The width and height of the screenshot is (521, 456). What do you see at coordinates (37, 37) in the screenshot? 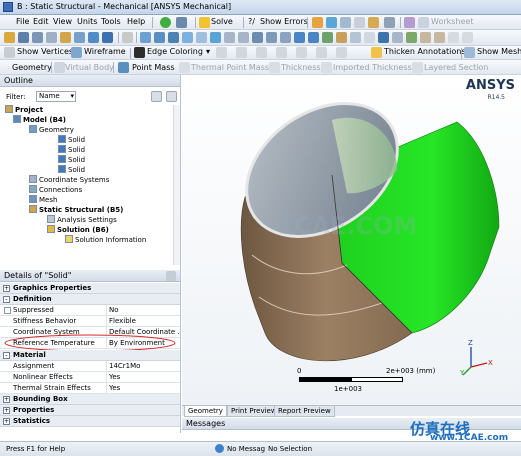
I see `rotate-icon` at bounding box center [37, 37].